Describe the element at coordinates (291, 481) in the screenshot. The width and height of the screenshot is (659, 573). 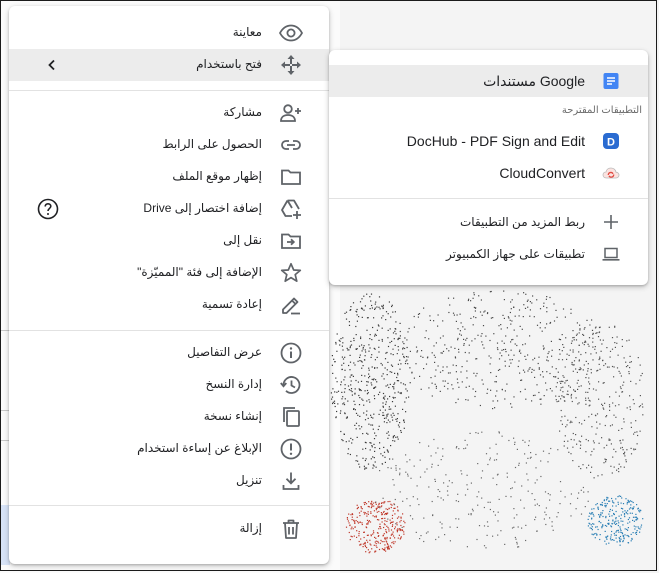
I see `download-icon` at that location.